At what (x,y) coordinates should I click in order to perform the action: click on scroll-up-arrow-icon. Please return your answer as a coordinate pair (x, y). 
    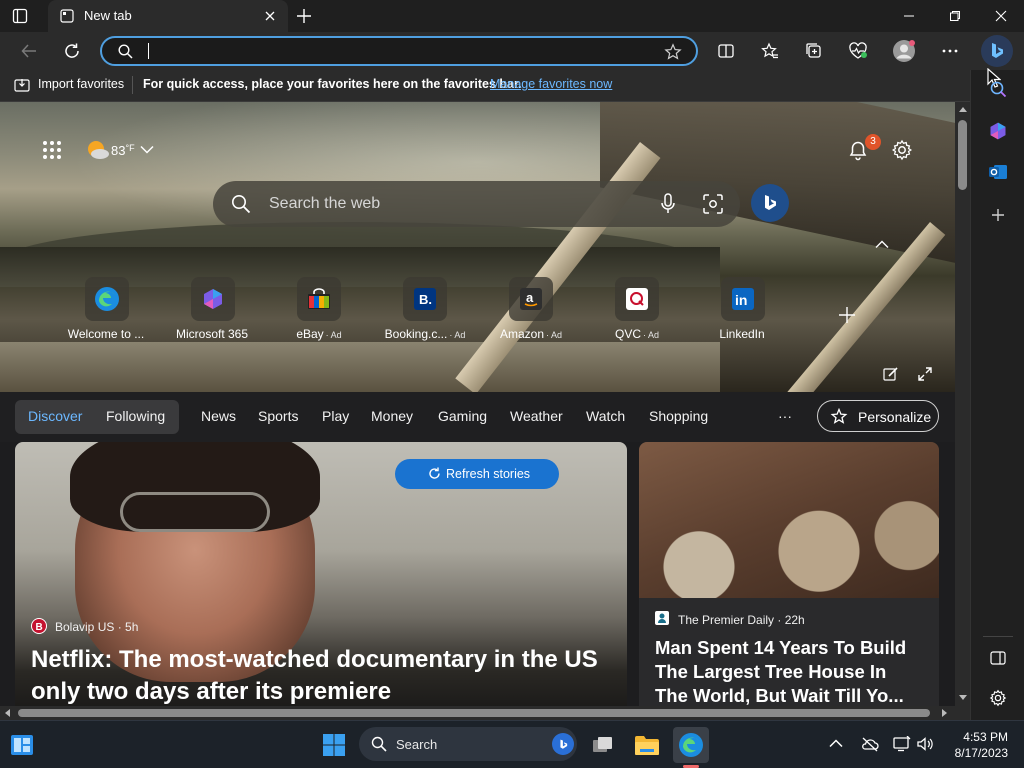
    Looking at the image, I should click on (963, 109).